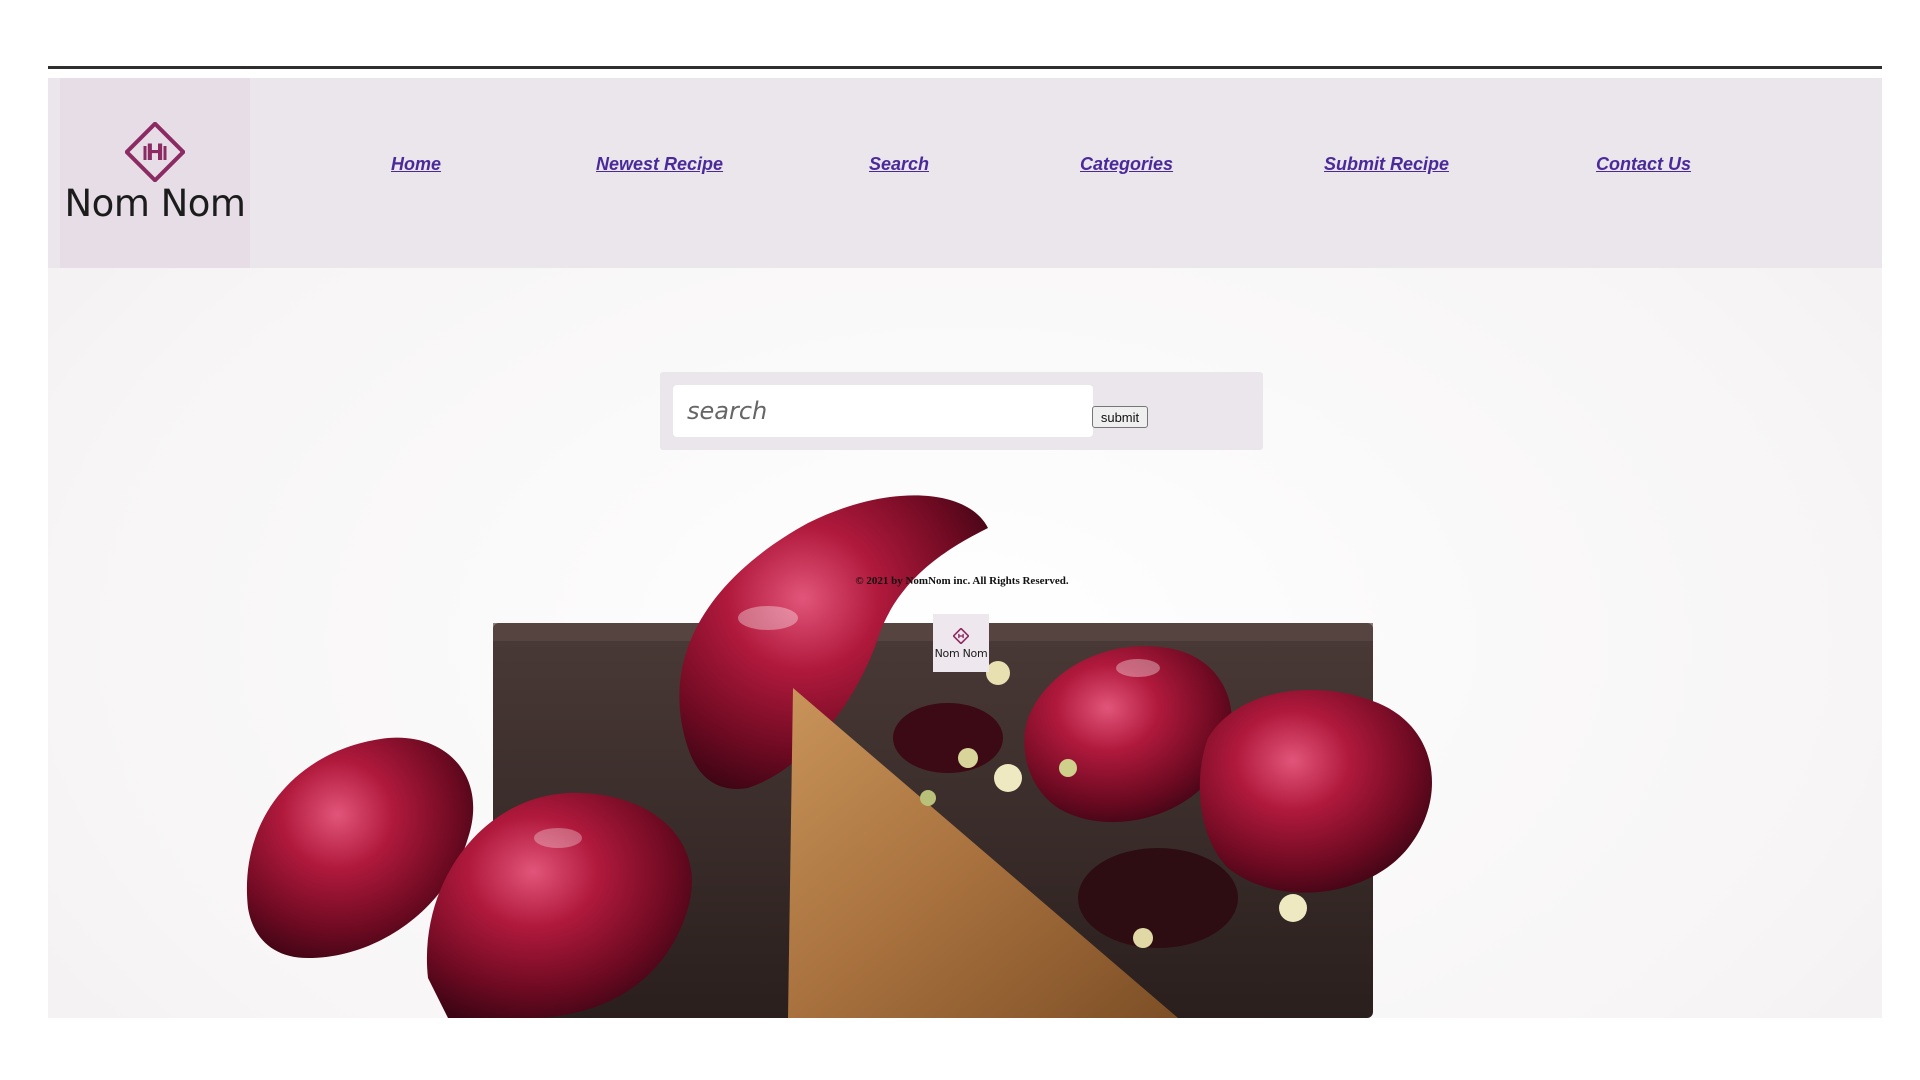 This screenshot has width=1920, height=1080. What do you see at coordinates (961, 653) in the screenshot?
I see `footer-logo-wordmark: Nom Nom` at bounding box center [961, 653].